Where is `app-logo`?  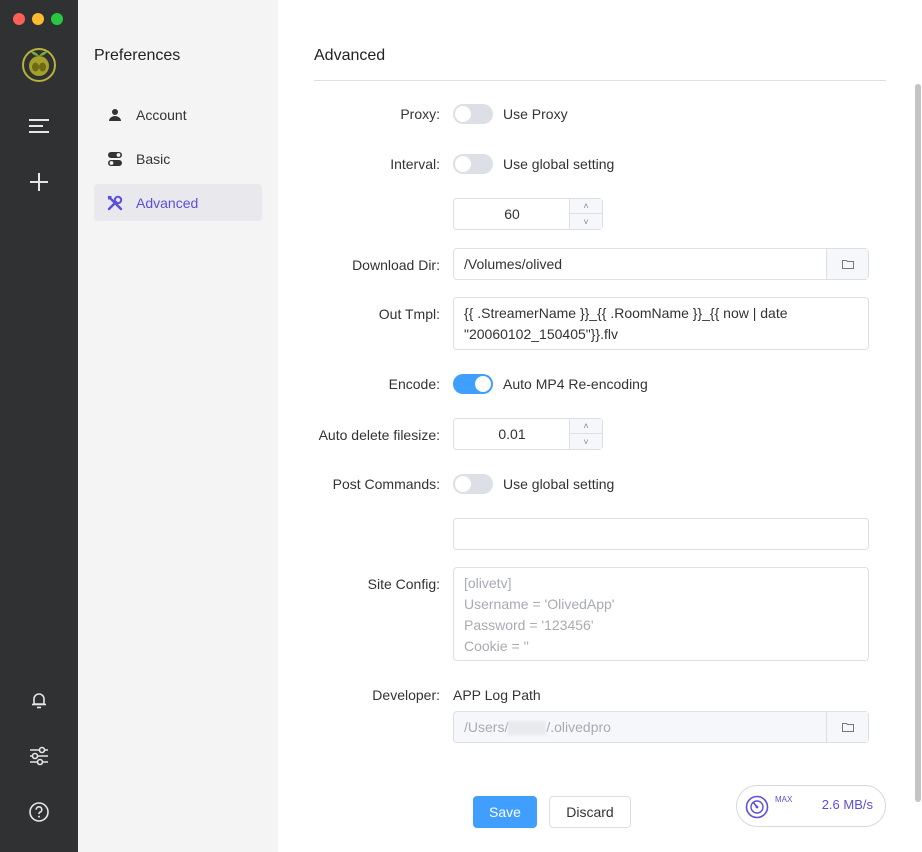 app-logo is located at coordinates (39, 64).